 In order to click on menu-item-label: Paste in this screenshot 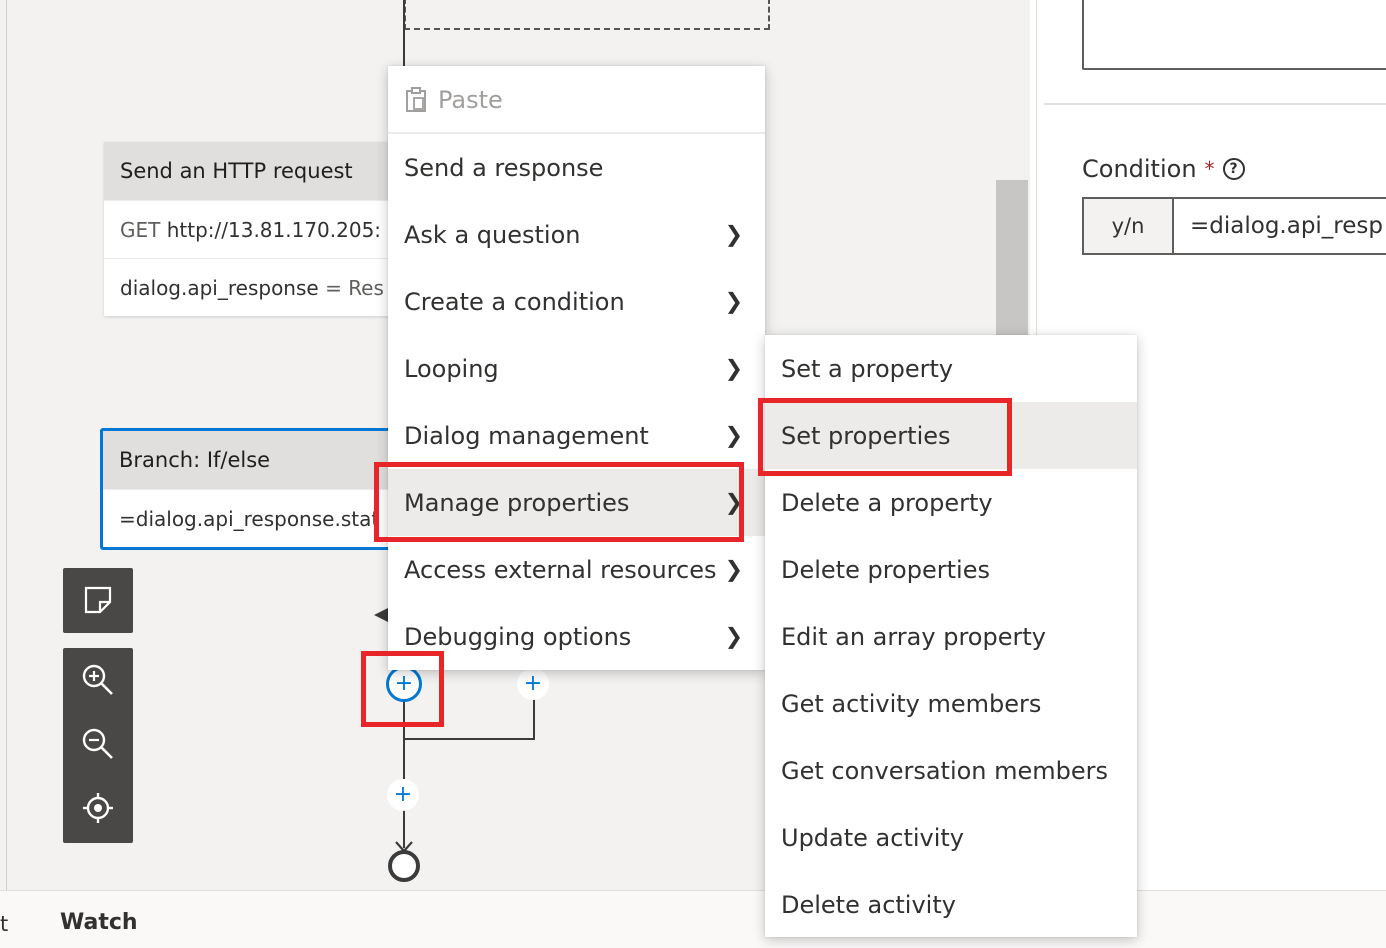, I will do `click(470, 99)`.